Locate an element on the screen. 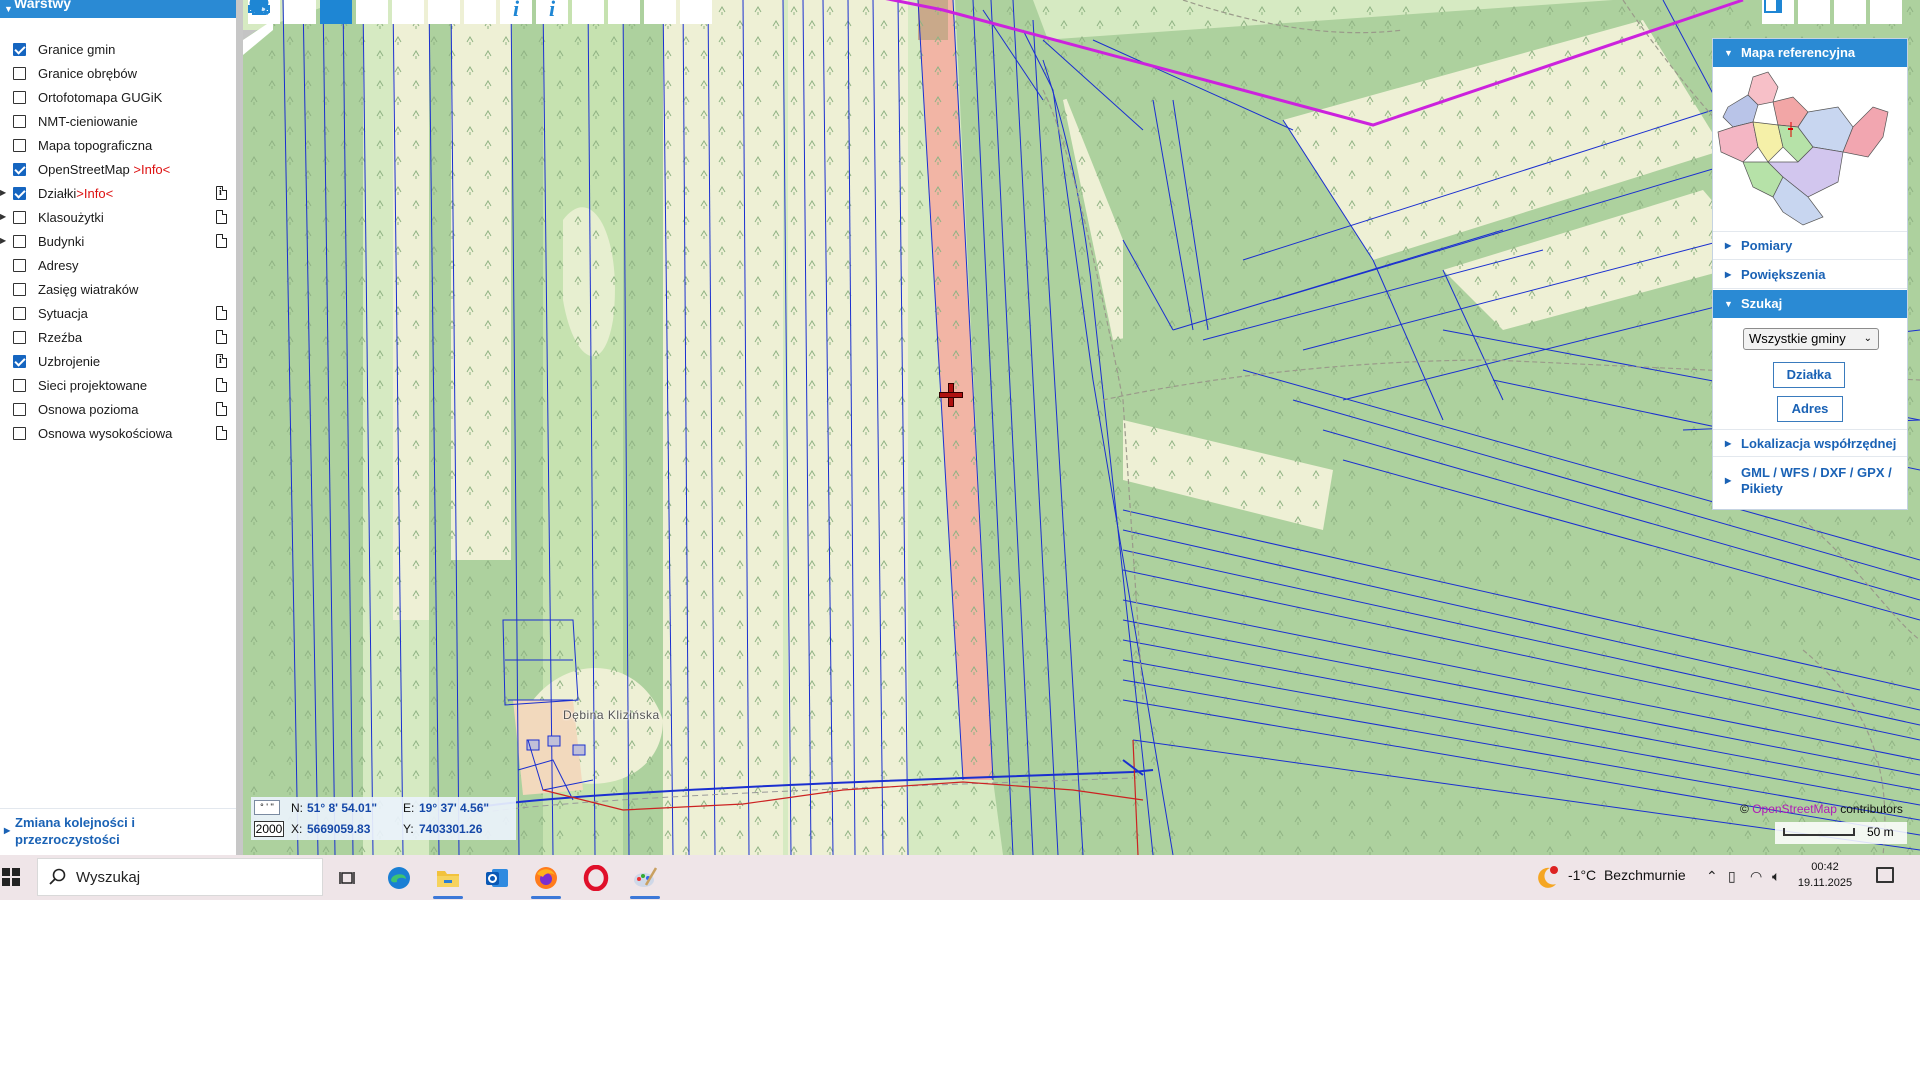 Image resolution: width=1920 pixels, height=1080 pixels. taskbar-search: Wyszukaj is located at coordinates (180, 877).